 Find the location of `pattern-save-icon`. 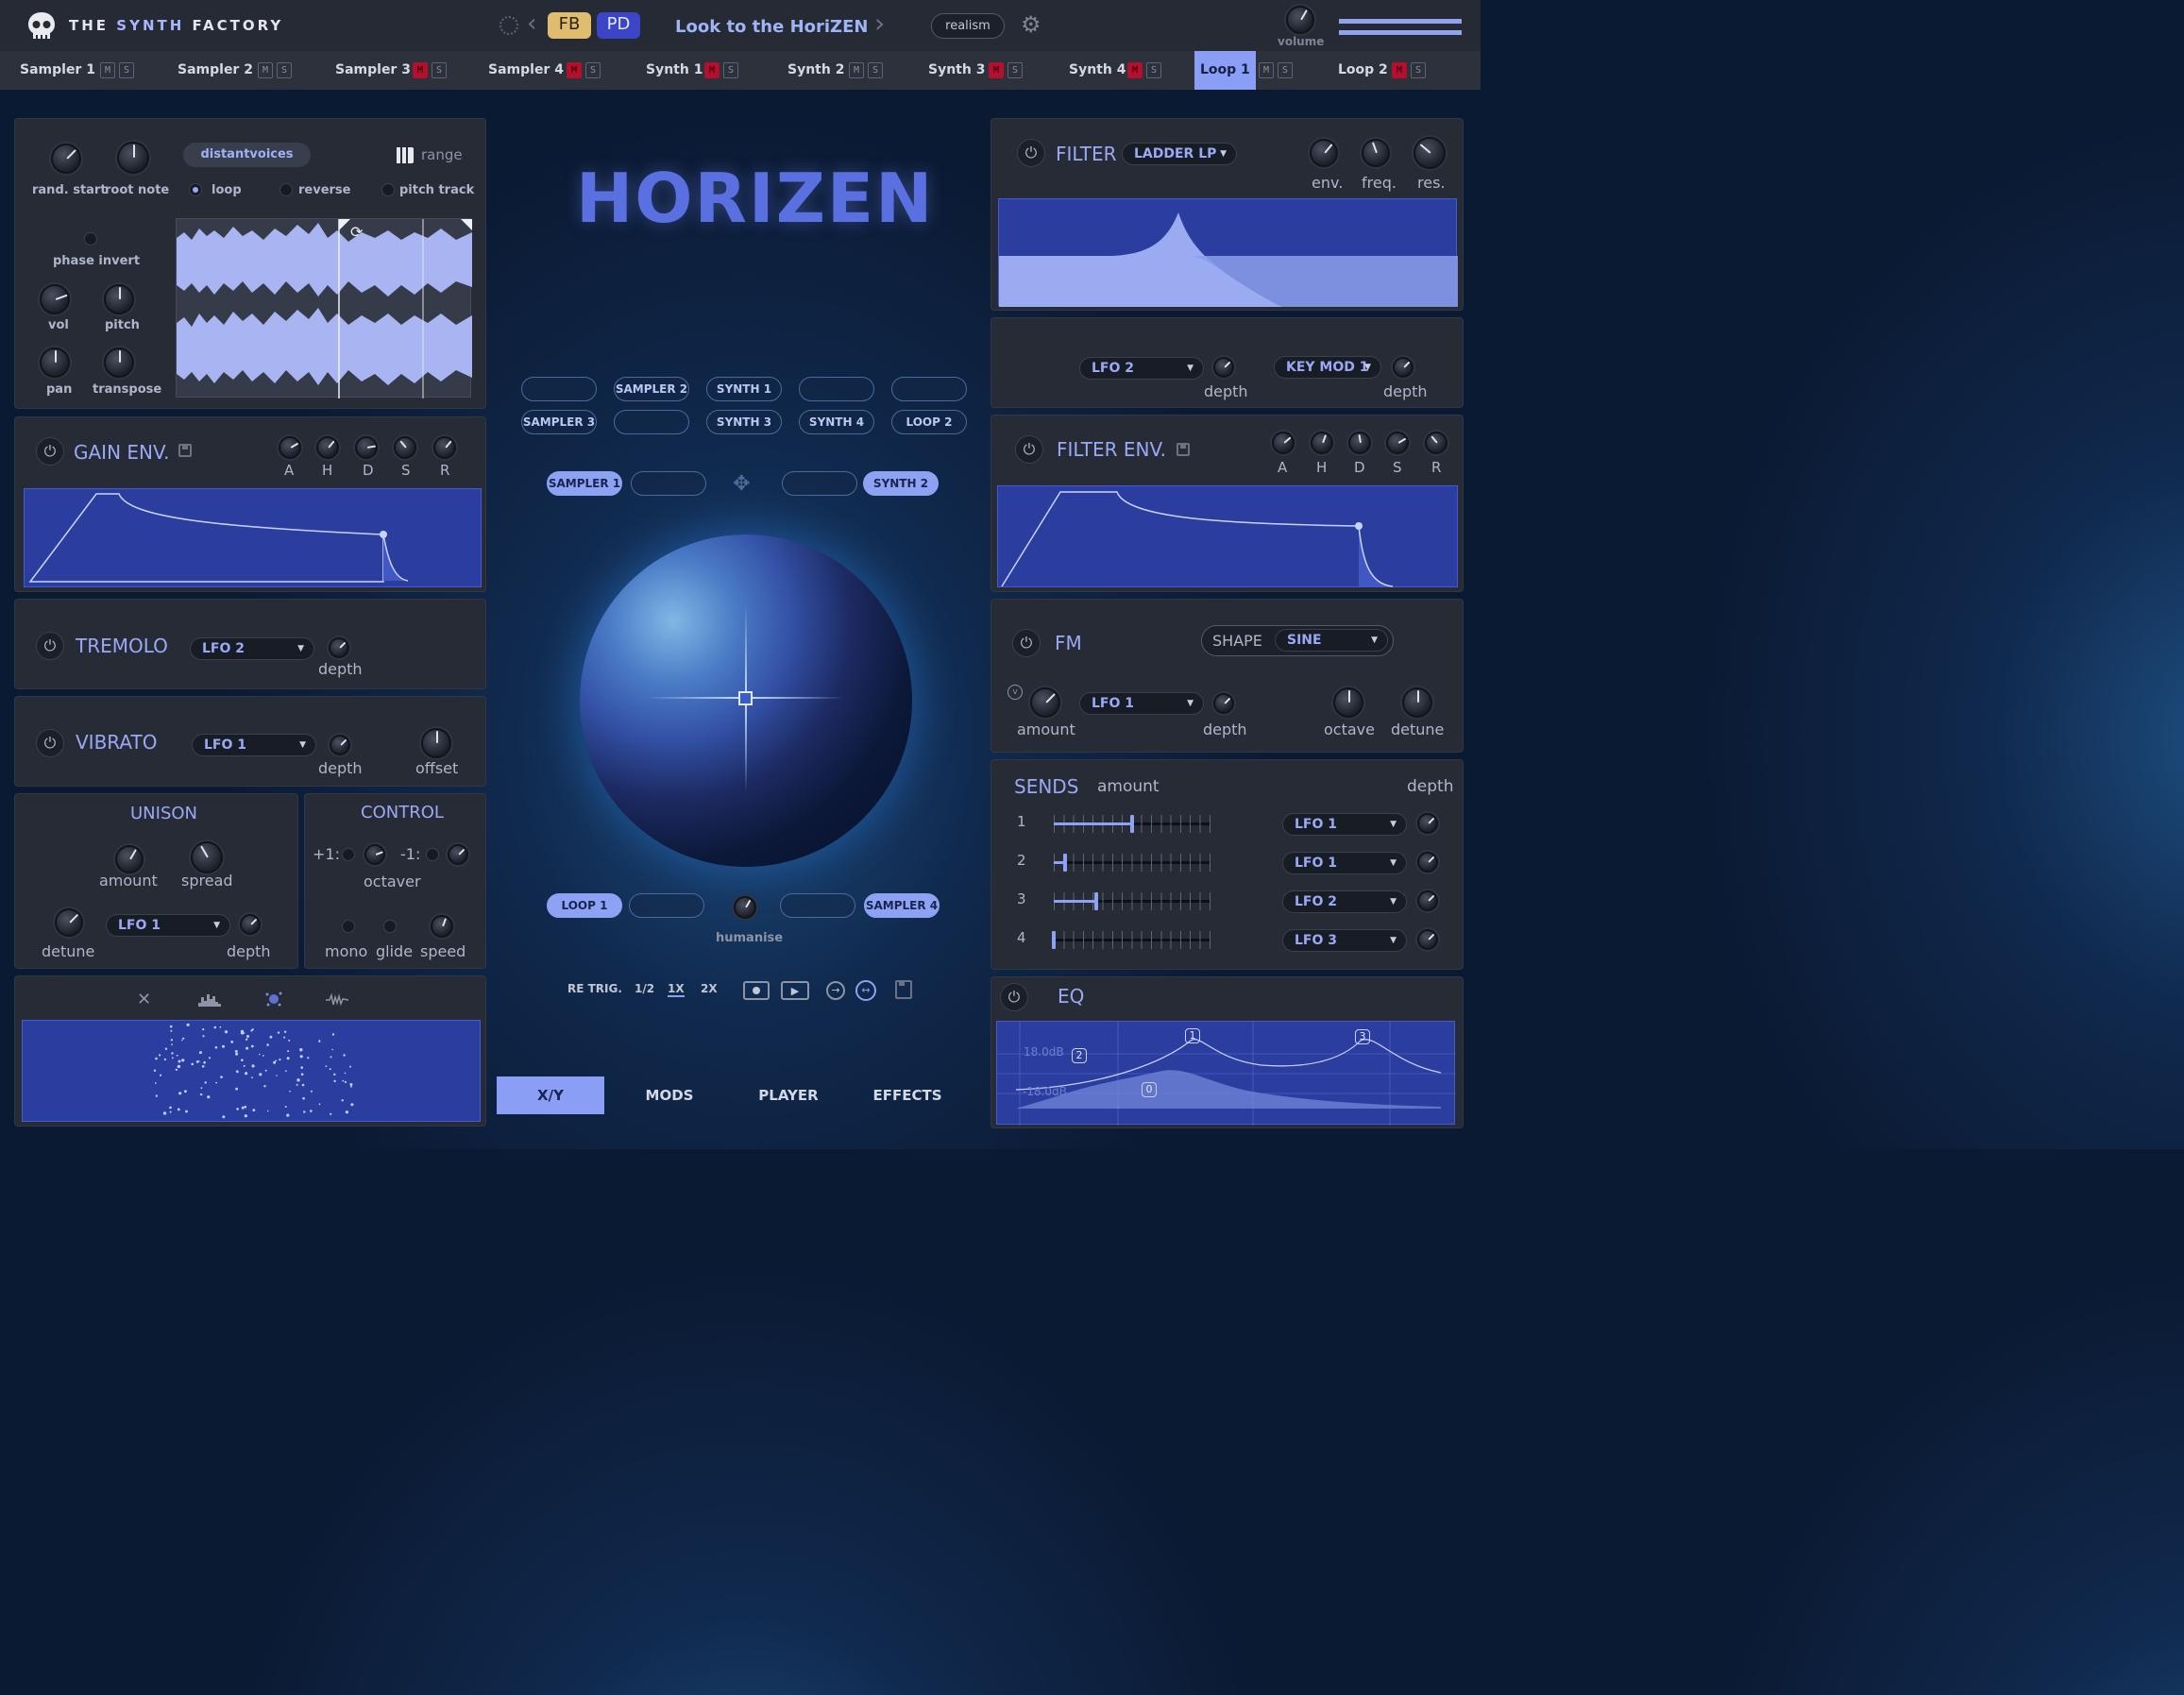

pattern-save-icon is located at coordinates (903, 989).